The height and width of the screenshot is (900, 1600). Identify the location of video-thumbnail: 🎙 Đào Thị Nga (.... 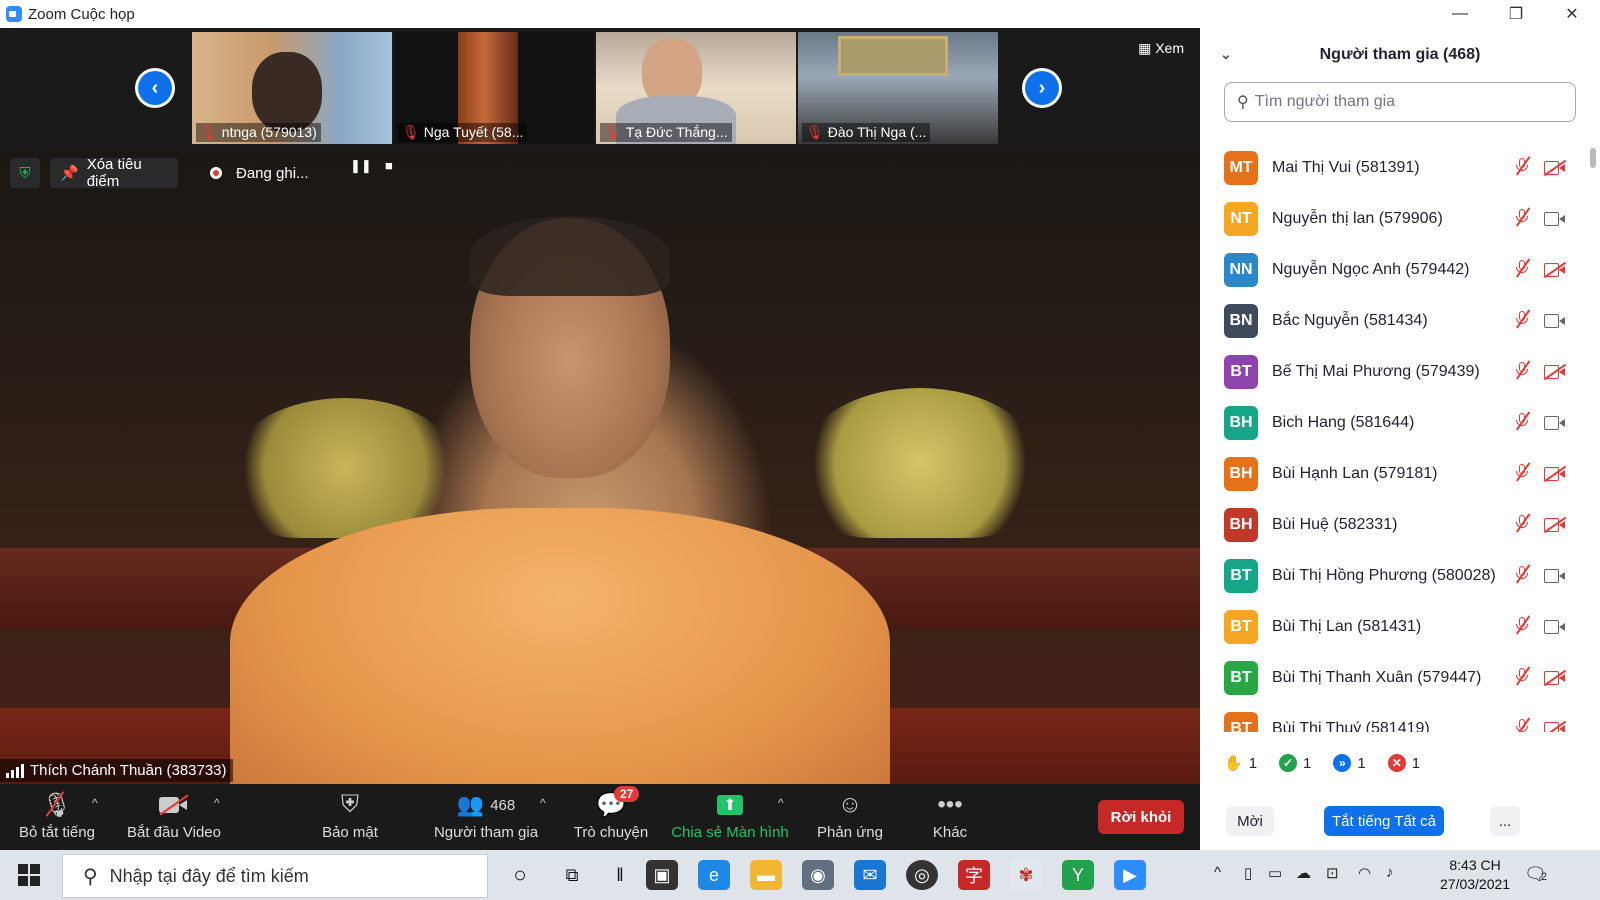
(898, 88).